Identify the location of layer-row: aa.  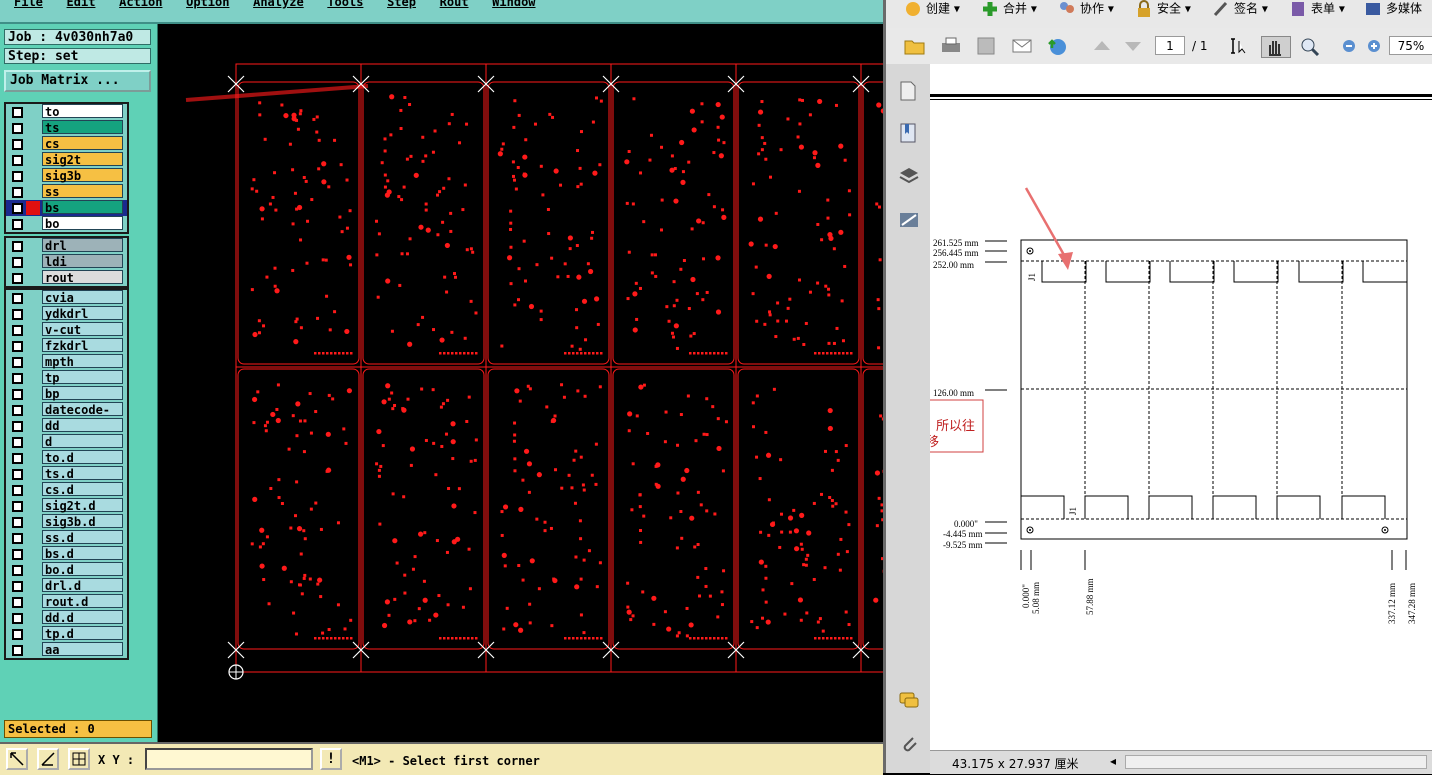
(66, 650).